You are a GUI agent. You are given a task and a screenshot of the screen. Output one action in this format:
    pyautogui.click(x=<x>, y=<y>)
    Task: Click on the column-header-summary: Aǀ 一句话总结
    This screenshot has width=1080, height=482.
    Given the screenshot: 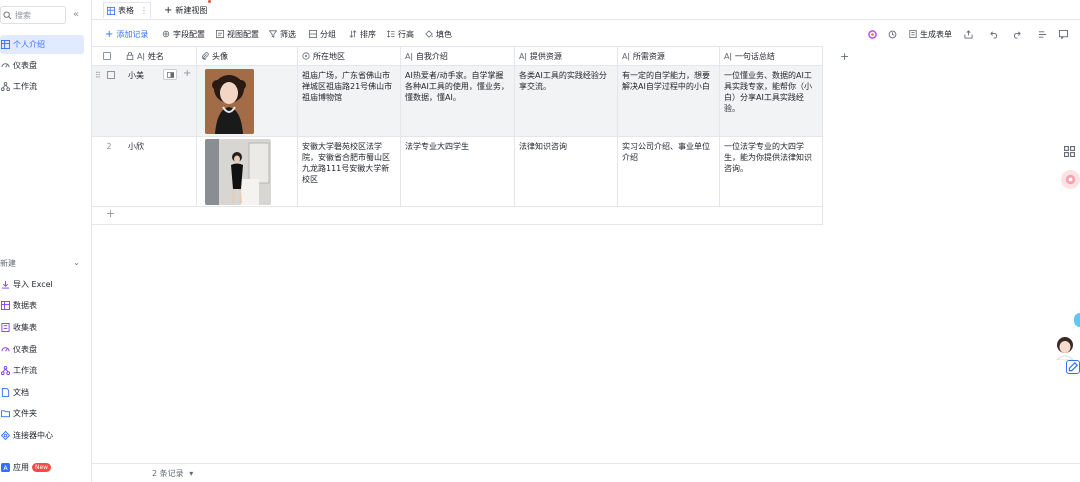 What is the action you would take?
    pyautogui.click(x=771, y=56)
    